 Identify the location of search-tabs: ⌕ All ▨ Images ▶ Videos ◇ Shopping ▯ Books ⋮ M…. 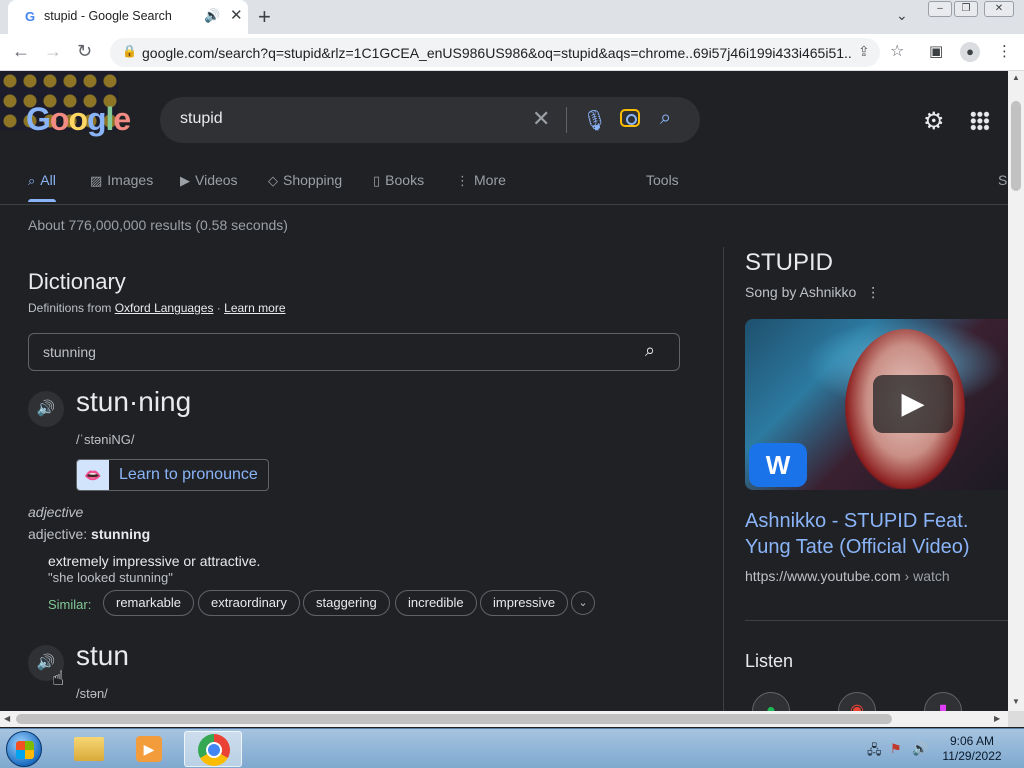
(504, 187).